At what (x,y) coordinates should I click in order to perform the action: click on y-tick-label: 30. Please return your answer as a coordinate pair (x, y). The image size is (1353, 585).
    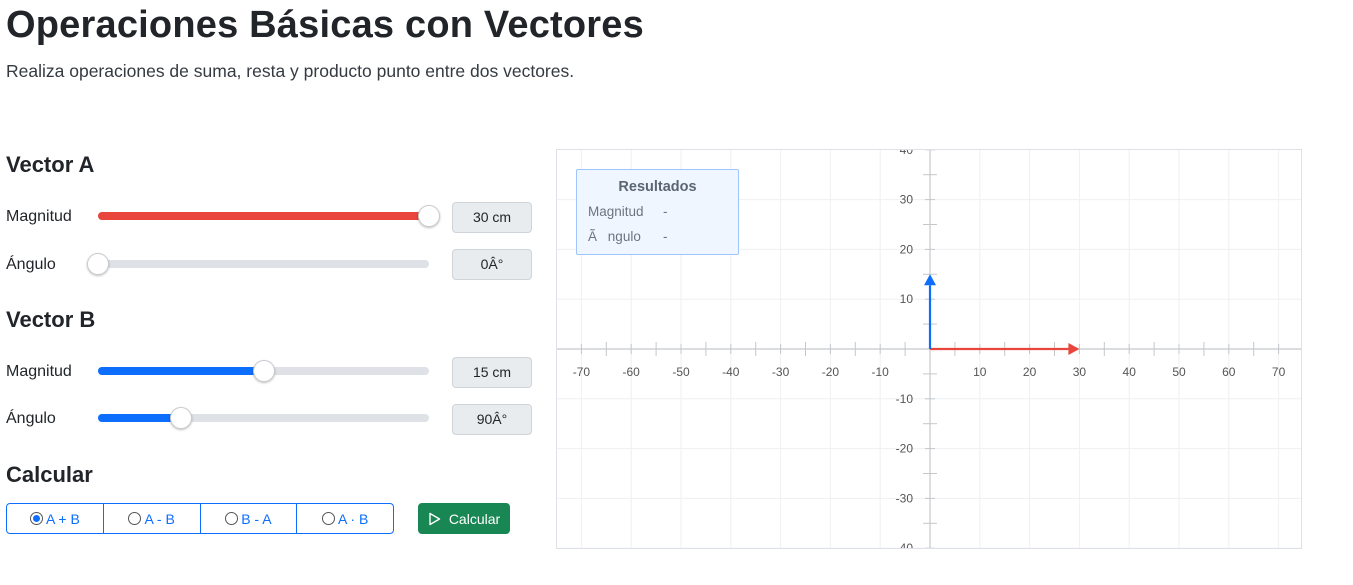
    Looking at the image, I should click on (907, 200).